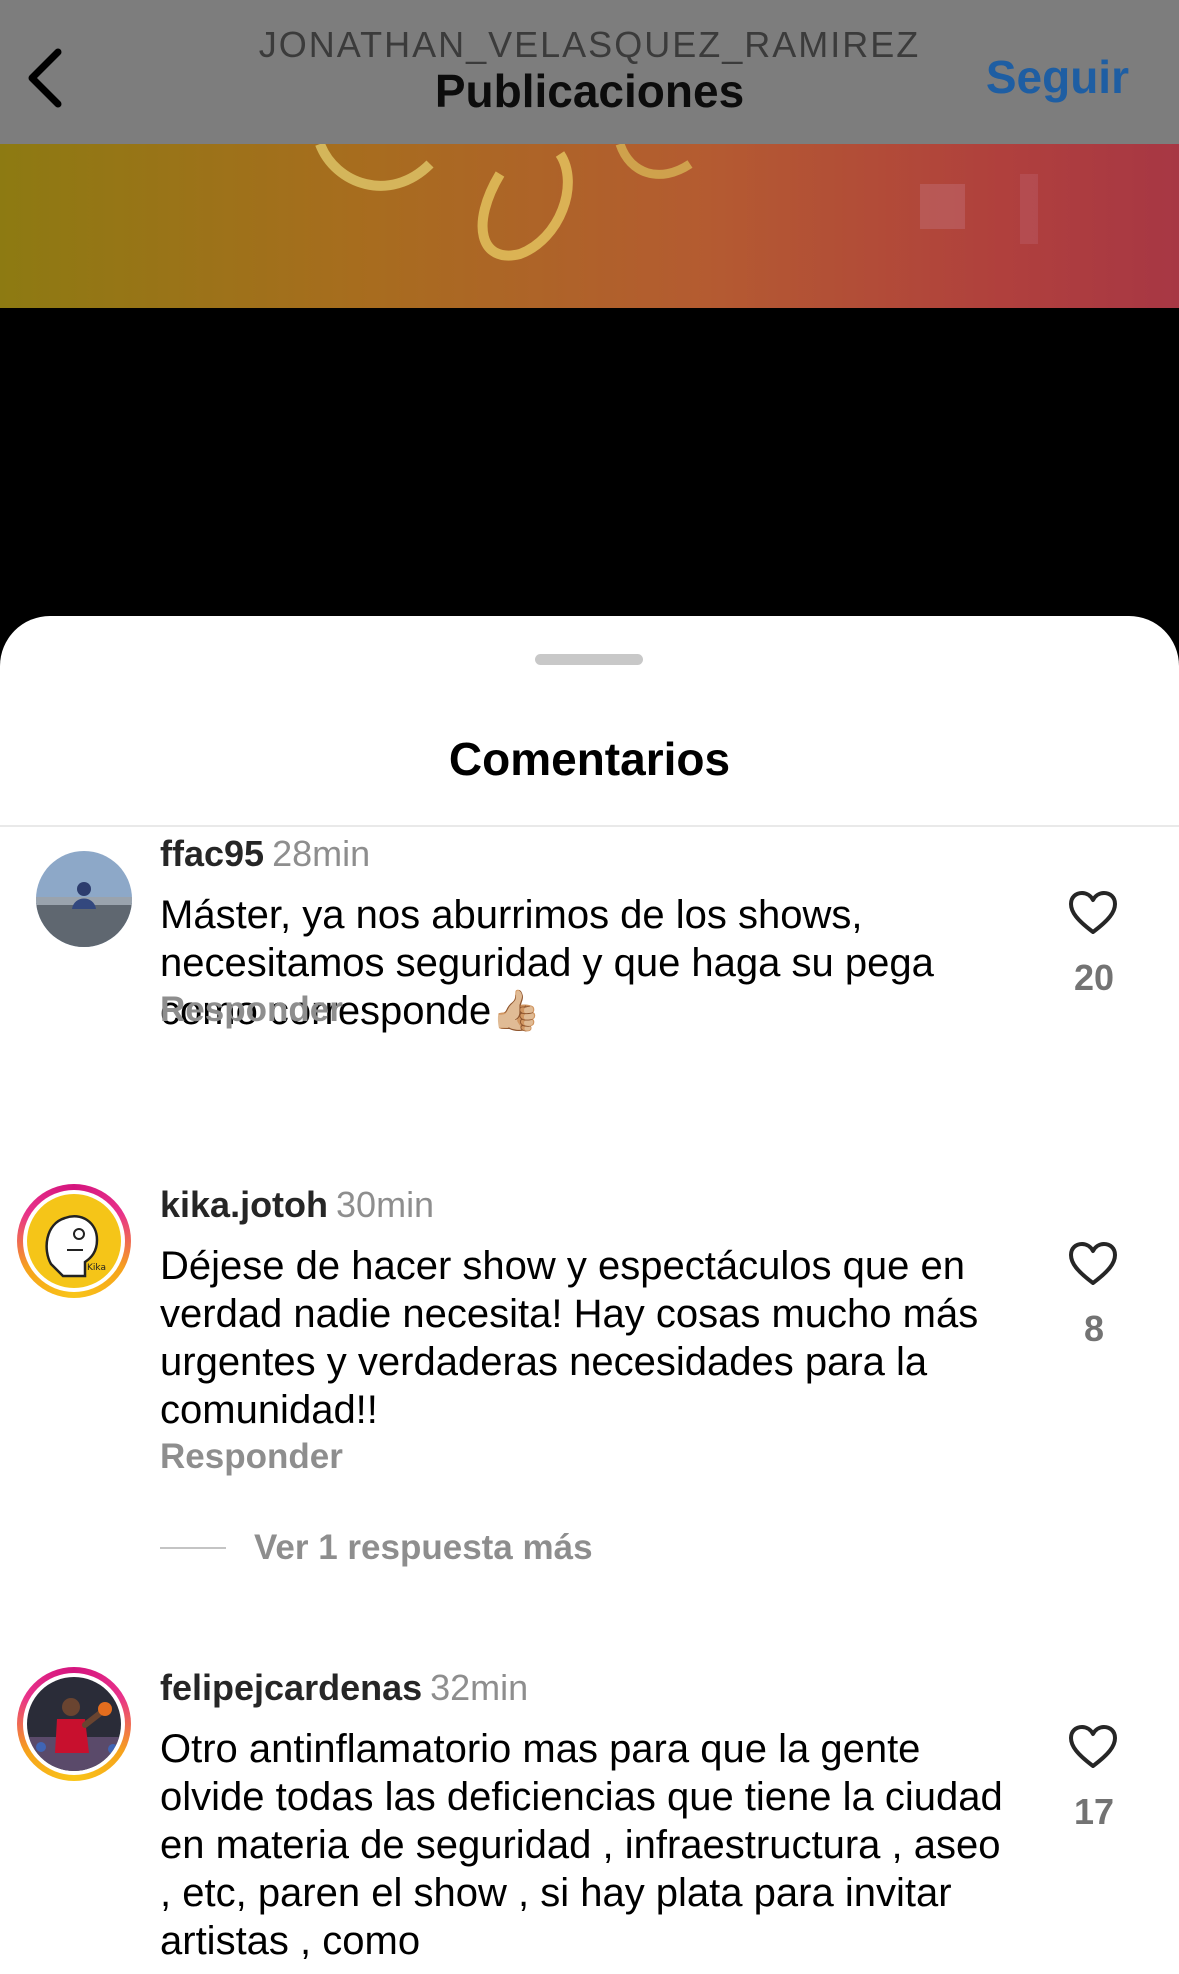  I want to click on sheet-title: Comentarios, so click(589, 759).